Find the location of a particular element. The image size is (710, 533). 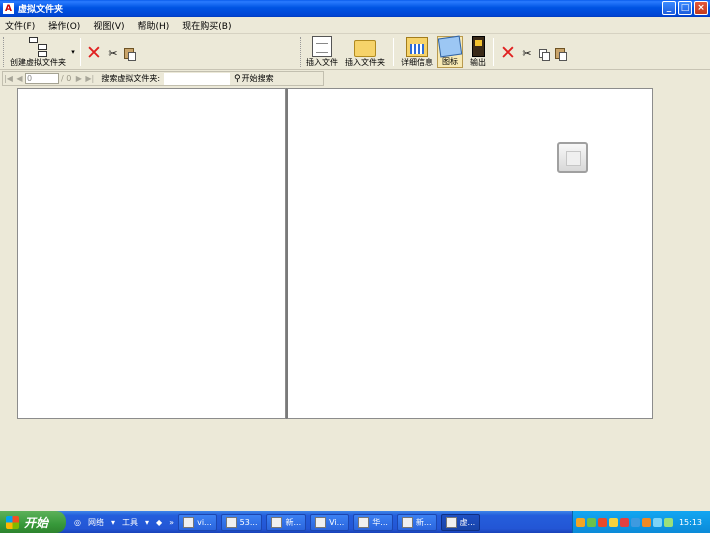

more-chevron-icon: » is located at coordinates (171, 522).